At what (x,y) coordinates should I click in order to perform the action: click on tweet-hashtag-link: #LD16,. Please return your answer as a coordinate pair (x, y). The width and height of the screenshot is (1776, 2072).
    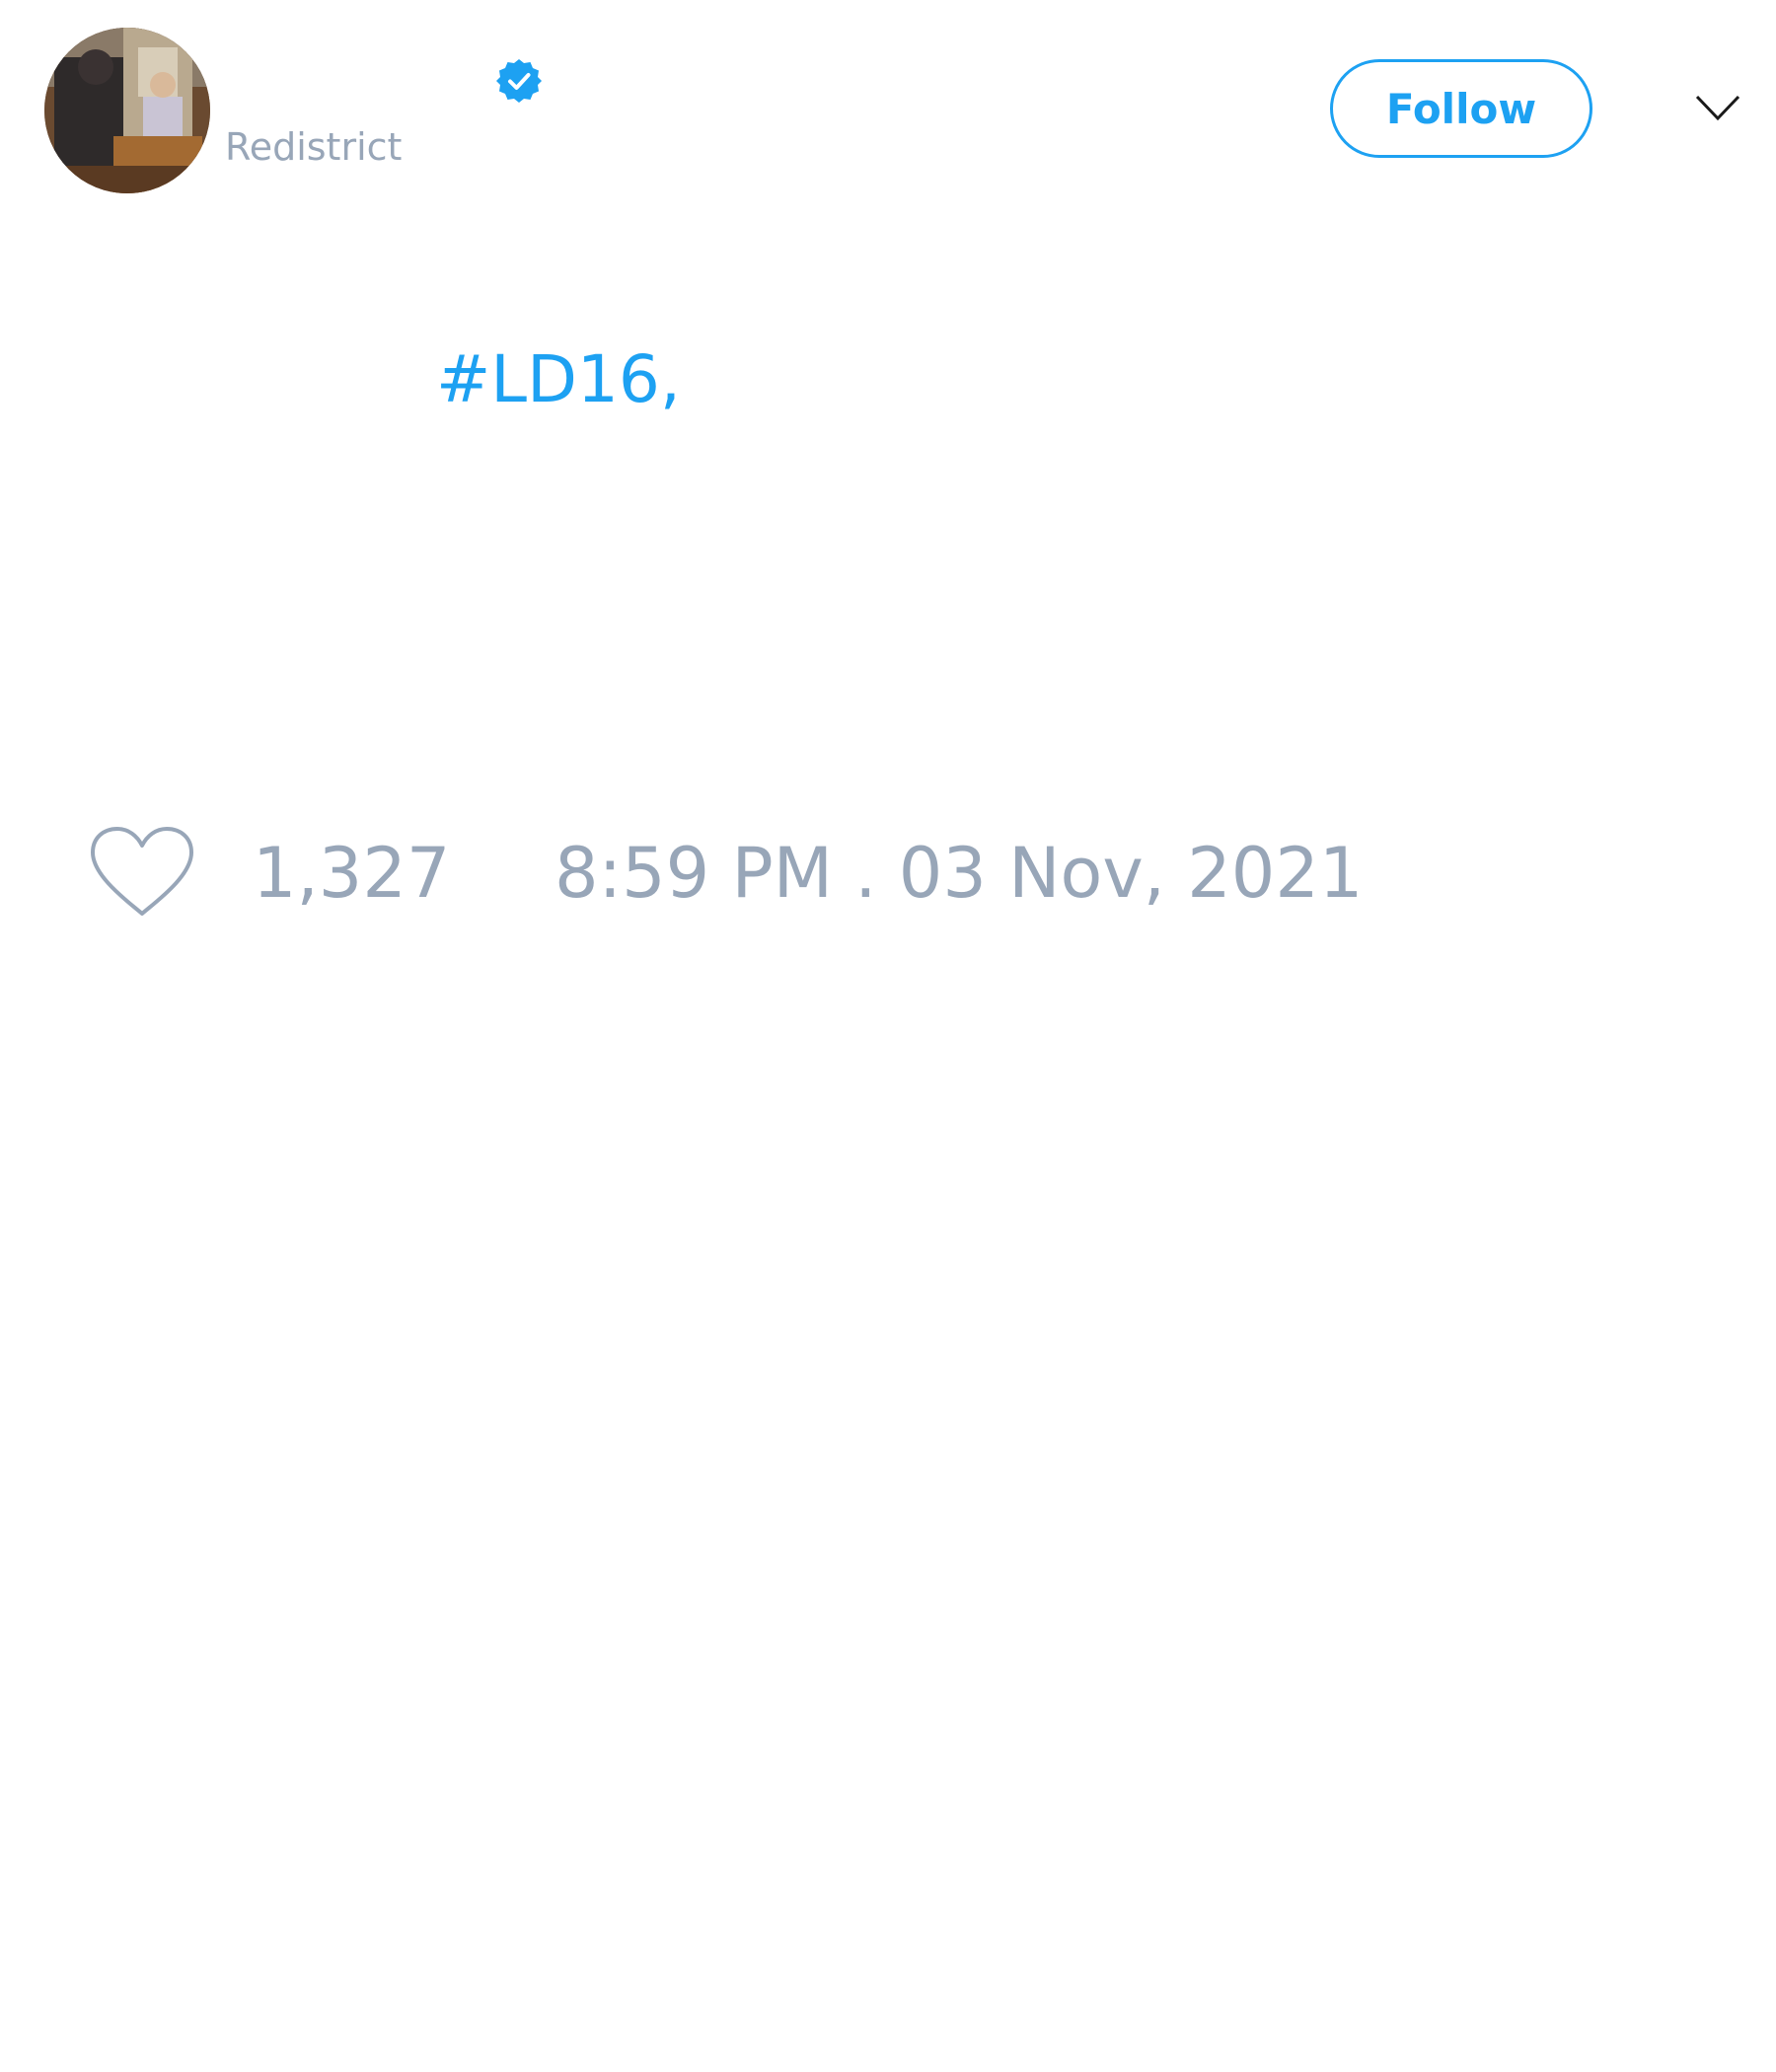
    Looking at the image, I should click on (558, 379).